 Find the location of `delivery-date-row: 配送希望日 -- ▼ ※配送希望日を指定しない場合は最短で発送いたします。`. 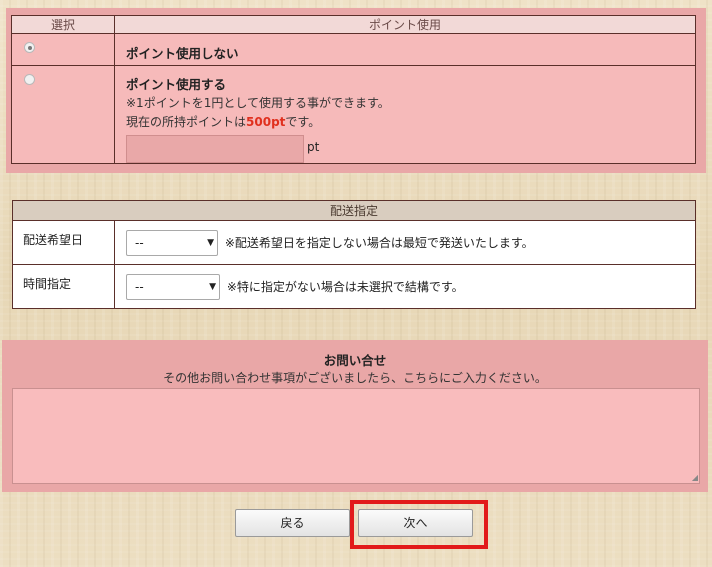

delivery-date-row: 配送希望日 -- ▼ ※配送希望日を指定しない場合は最短で発送いたします。 is located at coordinates (354, 242).